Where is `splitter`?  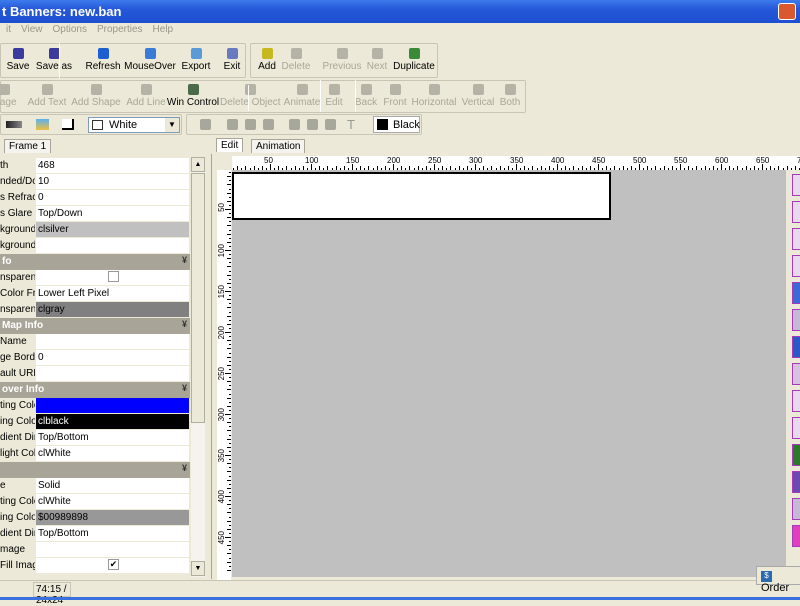
splitter is located at coordinates (211, 366).